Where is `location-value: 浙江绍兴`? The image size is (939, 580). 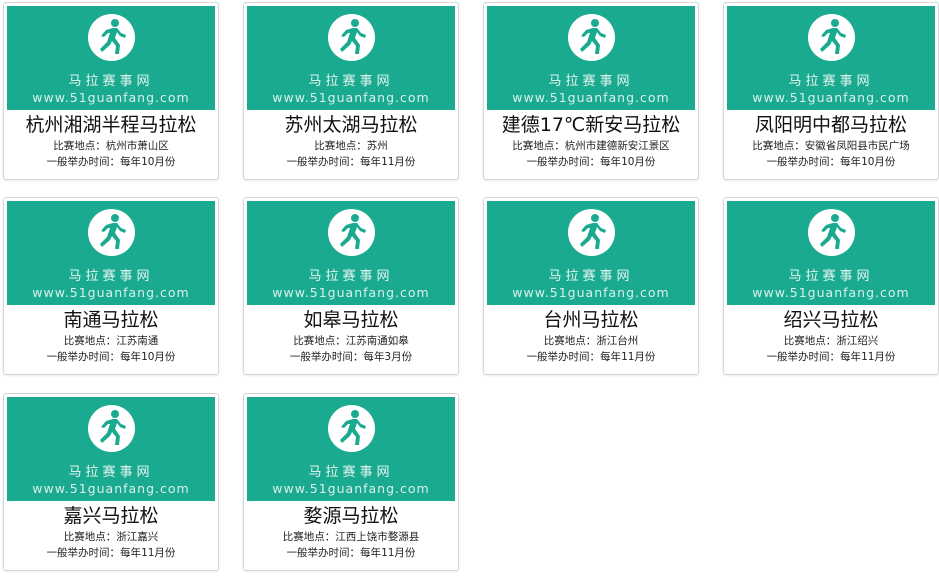 location-value: 浙江绍兴 is located at coordinates (857, 341).